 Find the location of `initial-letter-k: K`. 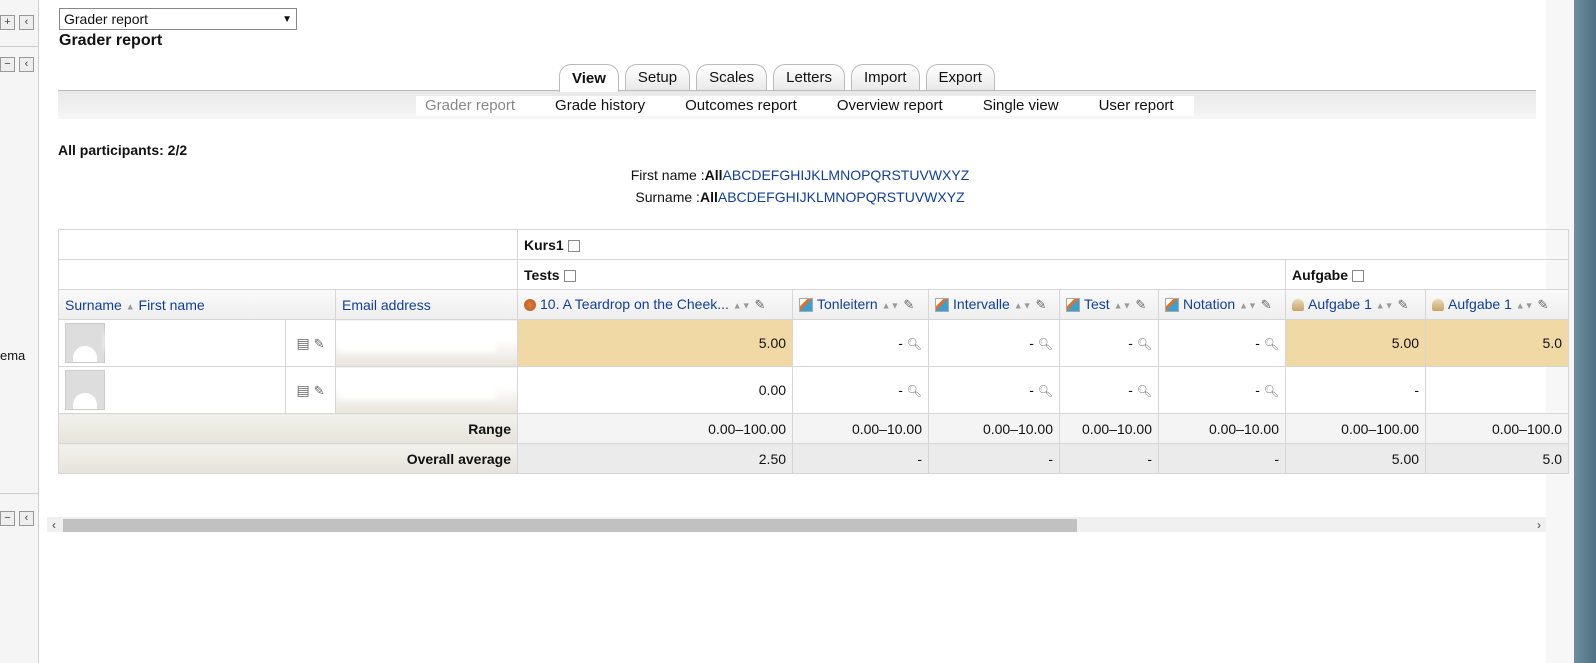

initial-letter-k: K is located at coordinates (815, 175).